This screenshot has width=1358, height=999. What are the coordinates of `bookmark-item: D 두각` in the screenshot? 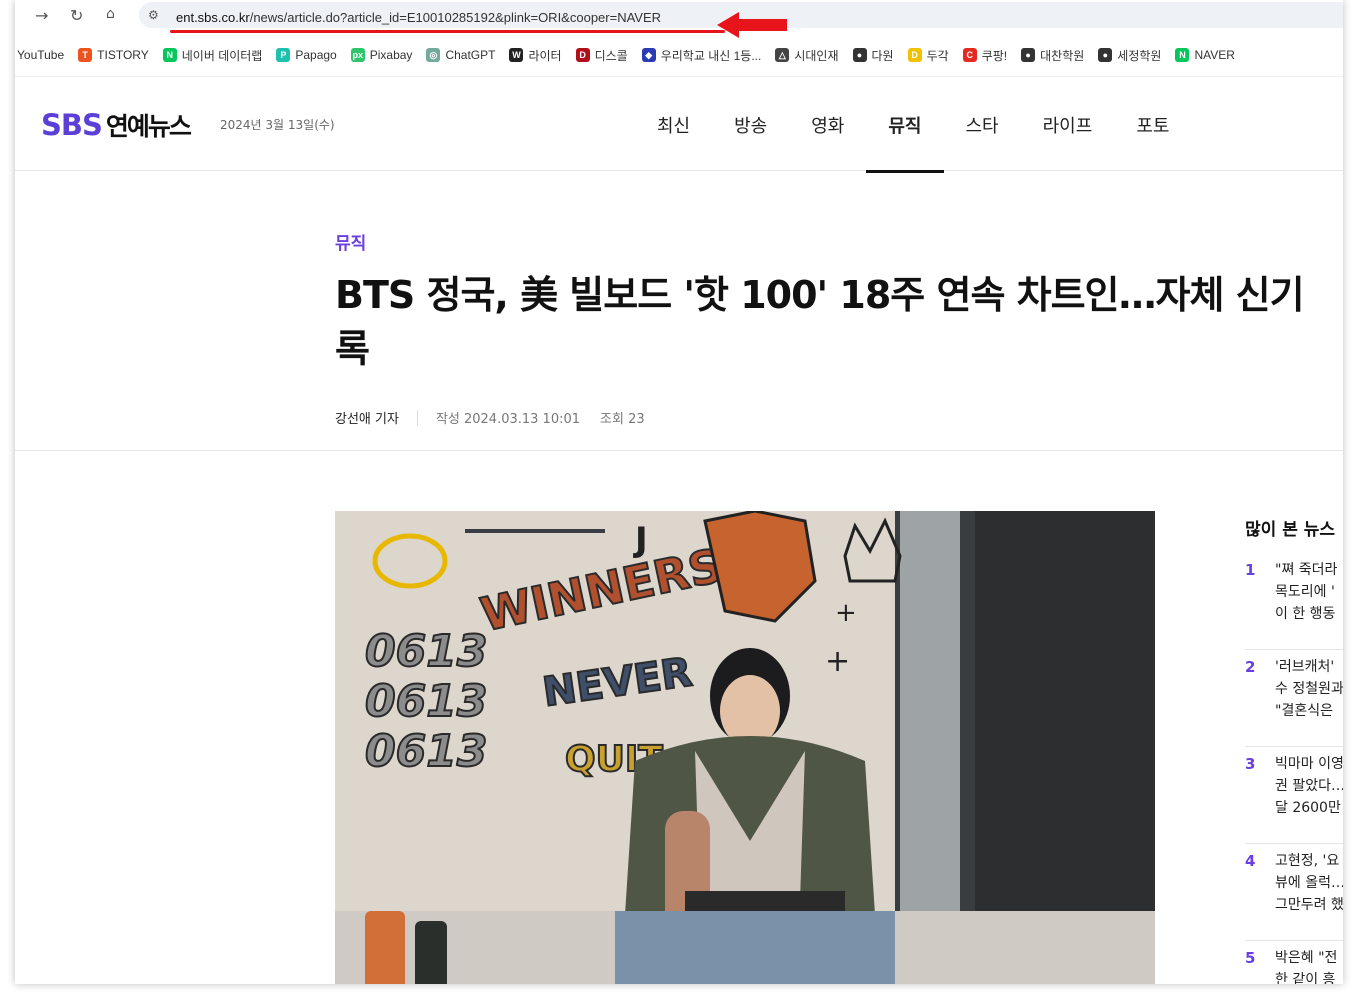 It's located at (928, 55).